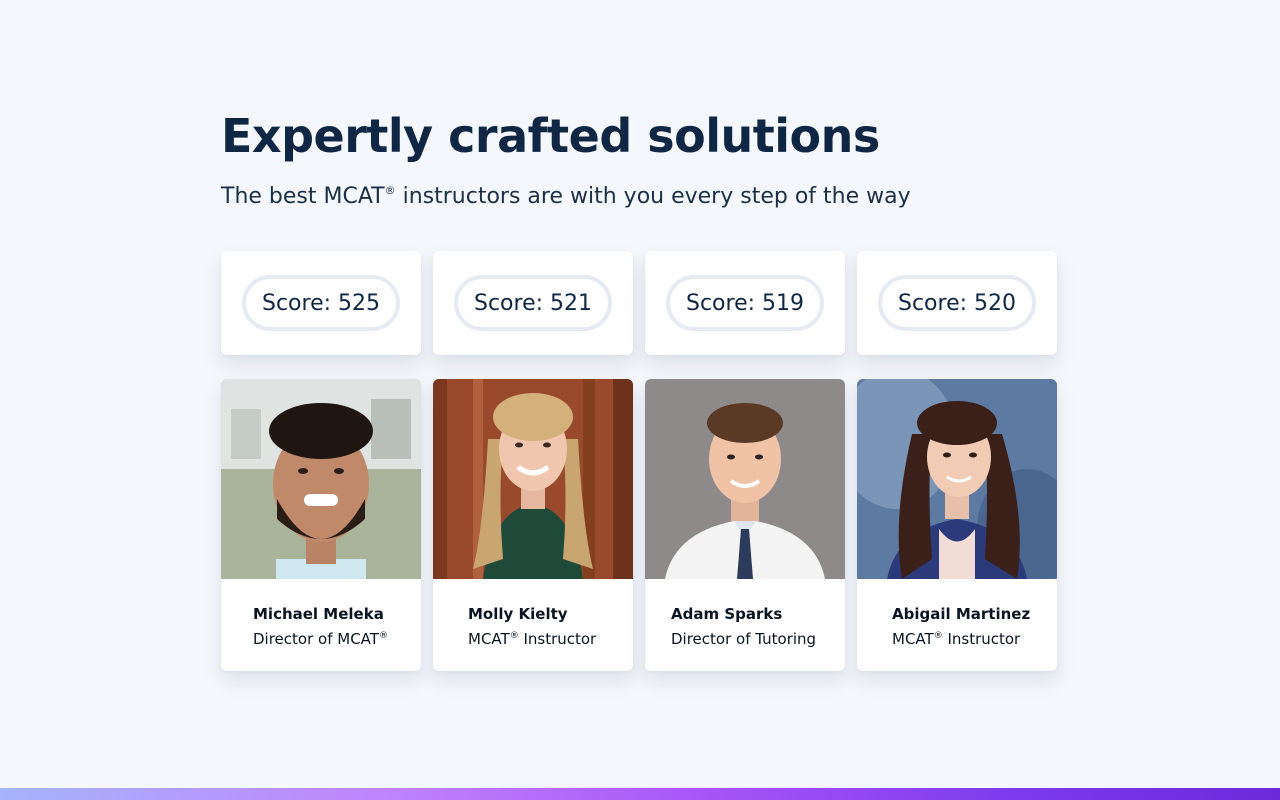 The image size is (1280, 800). I want to click on instructor-card: Abigail Martinez MCAT® Instructor, so click(957, 525).